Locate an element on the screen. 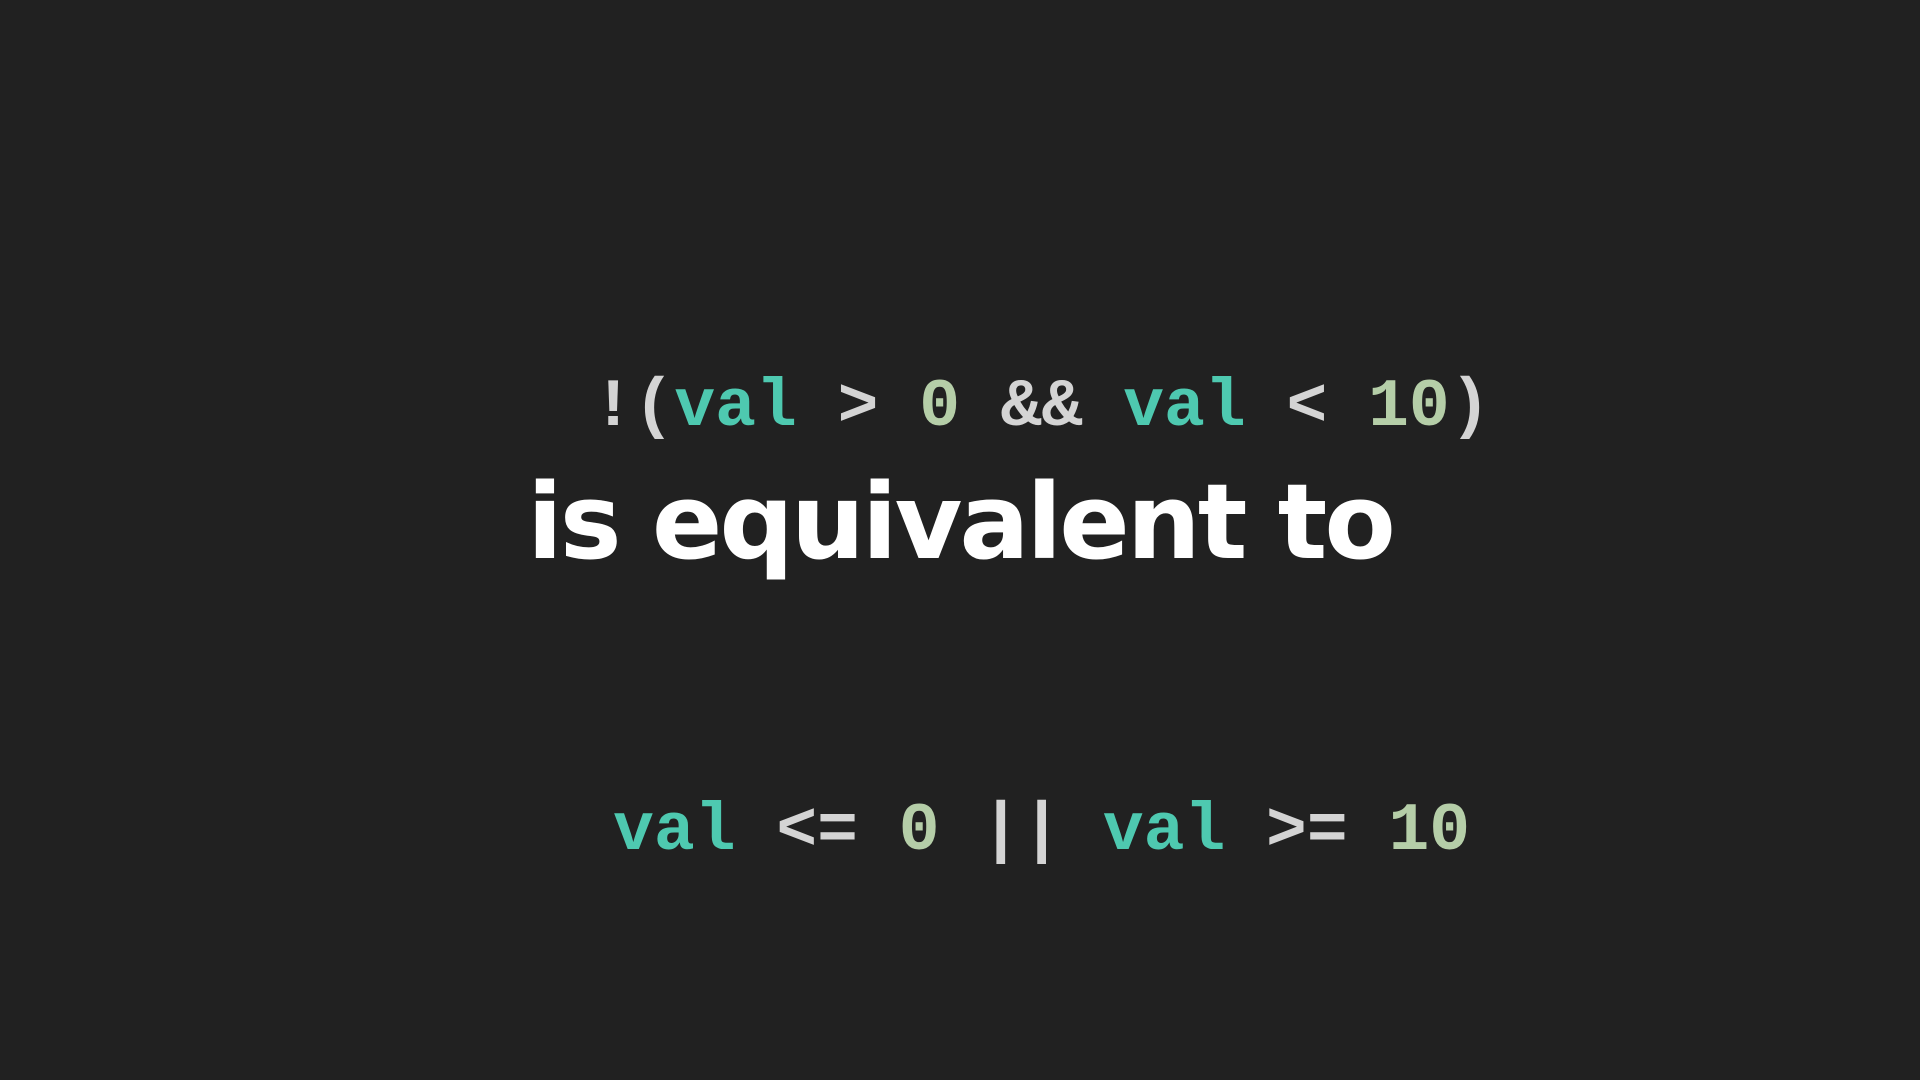 Image resolution: width=1920 pixels, height=1080 pixels. code-token-operator: <= is located at coordinates (817, 831).